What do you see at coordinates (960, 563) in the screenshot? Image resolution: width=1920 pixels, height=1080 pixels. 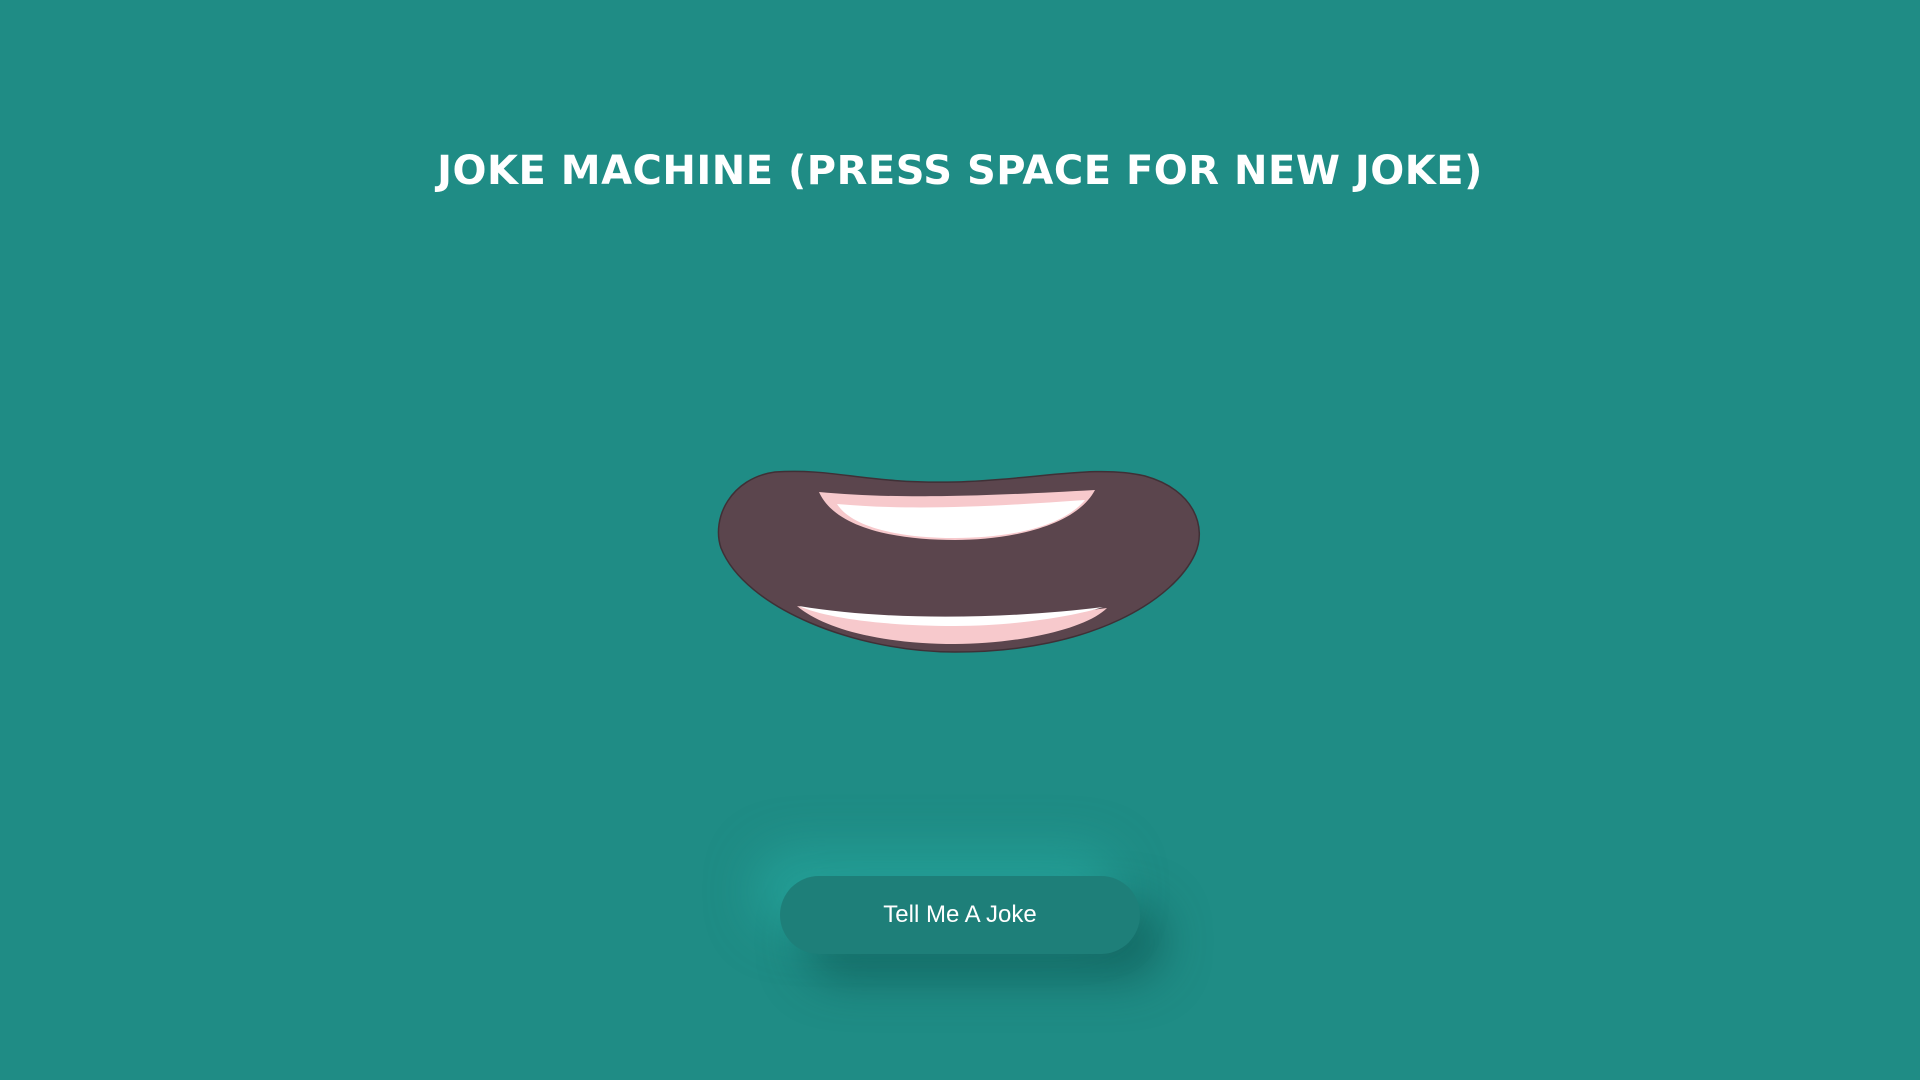 I see `mouth-icon` at bounding box center [960, 563].